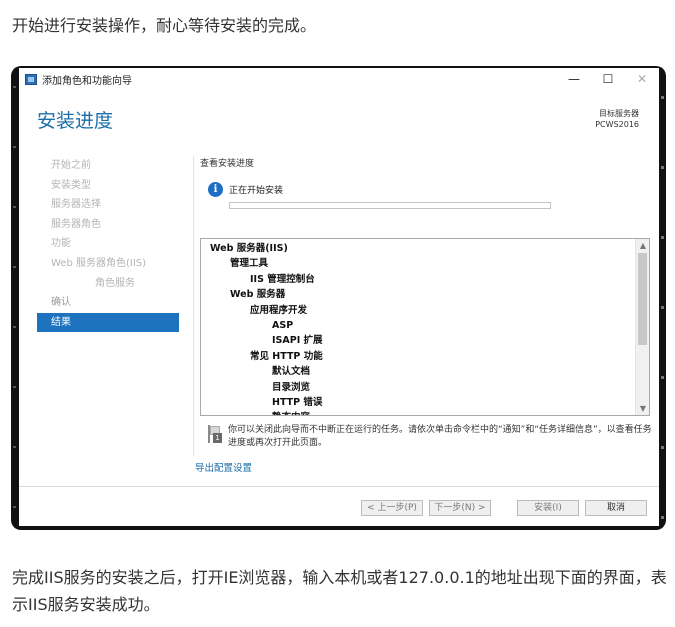 The image size is (675, 627). What do you see at coordinates (71, 165) in the screenshot?
I see `nav-item-before-you-begin: 开始之前` at bounding box center [71, 165].